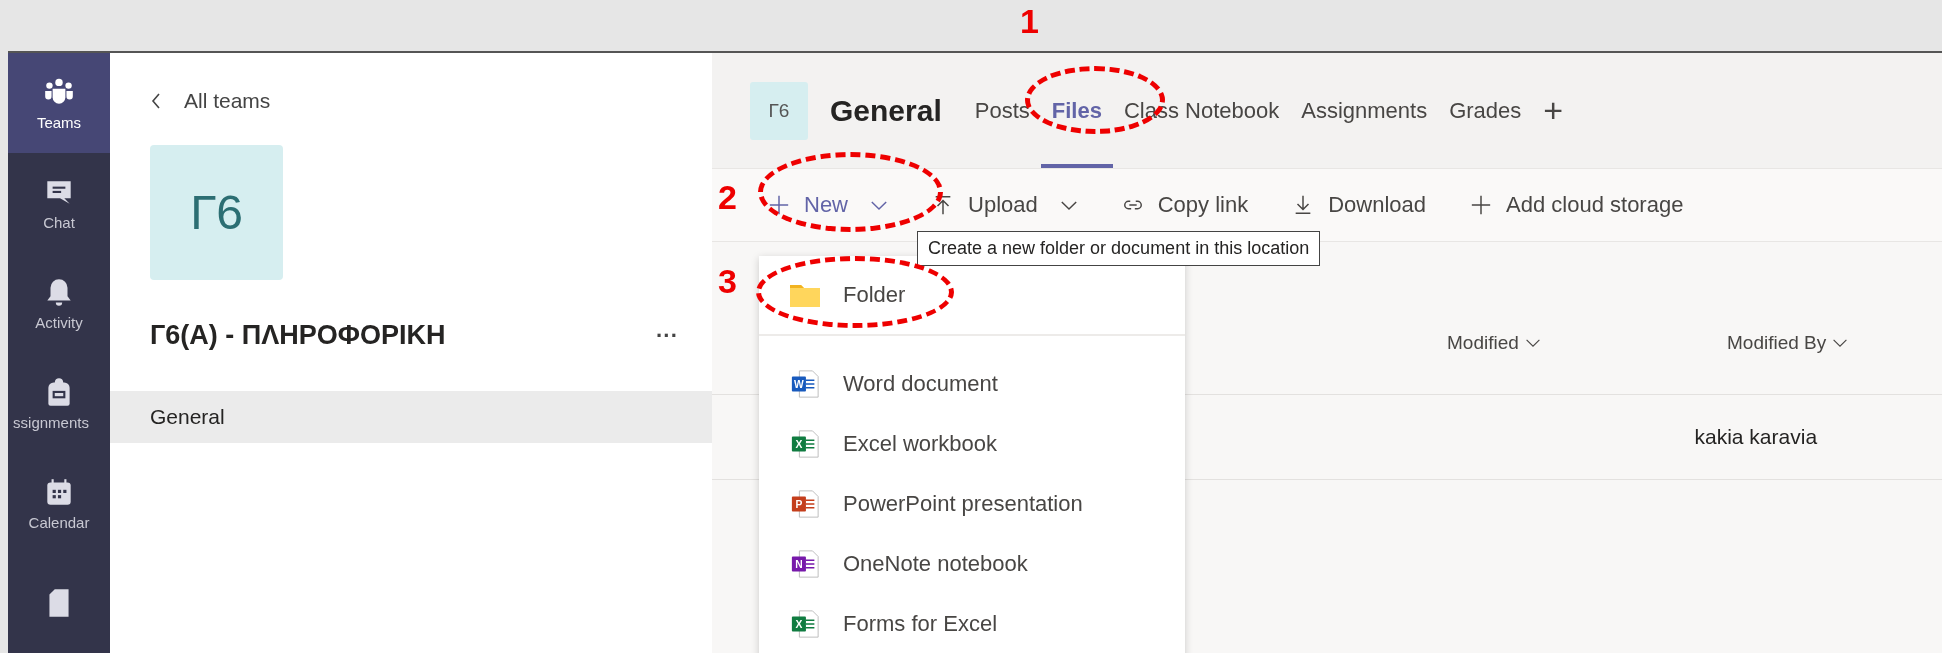  I want to click on more-options-button: ···, so click(667, 335).